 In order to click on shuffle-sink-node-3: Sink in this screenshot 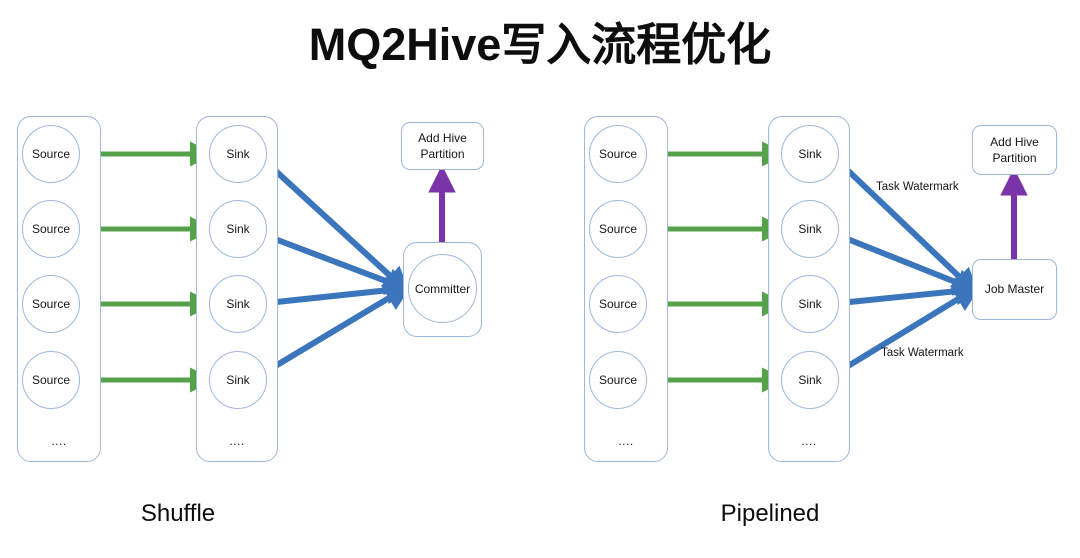, I will do `click(238, 304)`.